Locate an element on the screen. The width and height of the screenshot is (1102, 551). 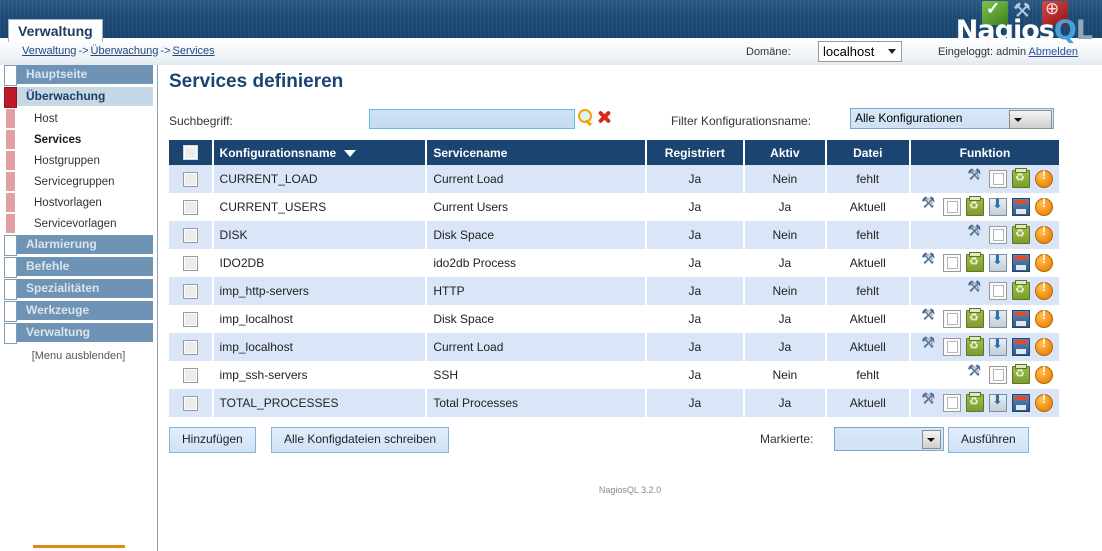
sidebar-item-werkzeuge: Werkzeuge is located at coordinates (78, 311).